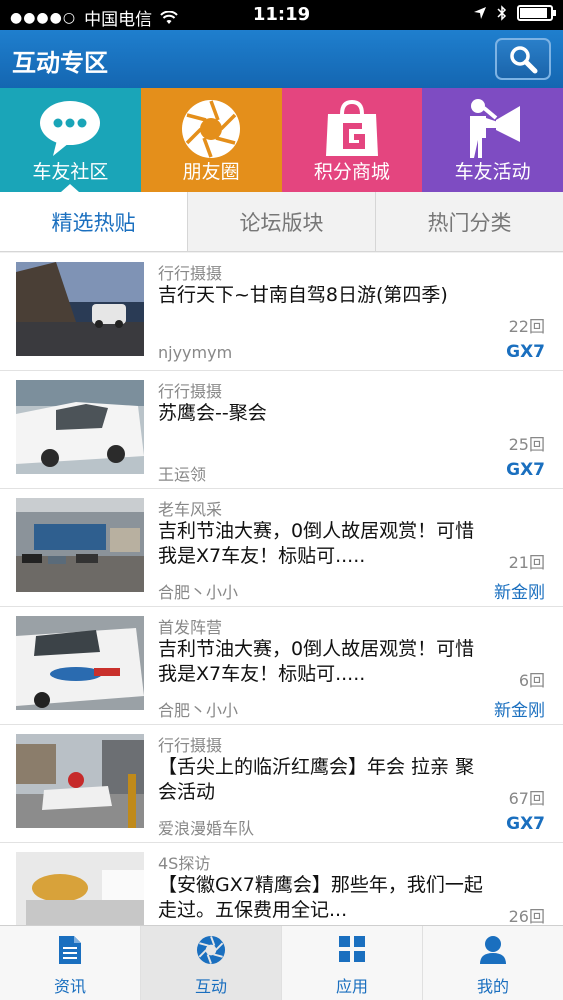  I want to click on list-item: 行行摄摄 吉行天下~甘南自驾8日游(第四季) 22回 njyymym GX7, so click(281, 312).